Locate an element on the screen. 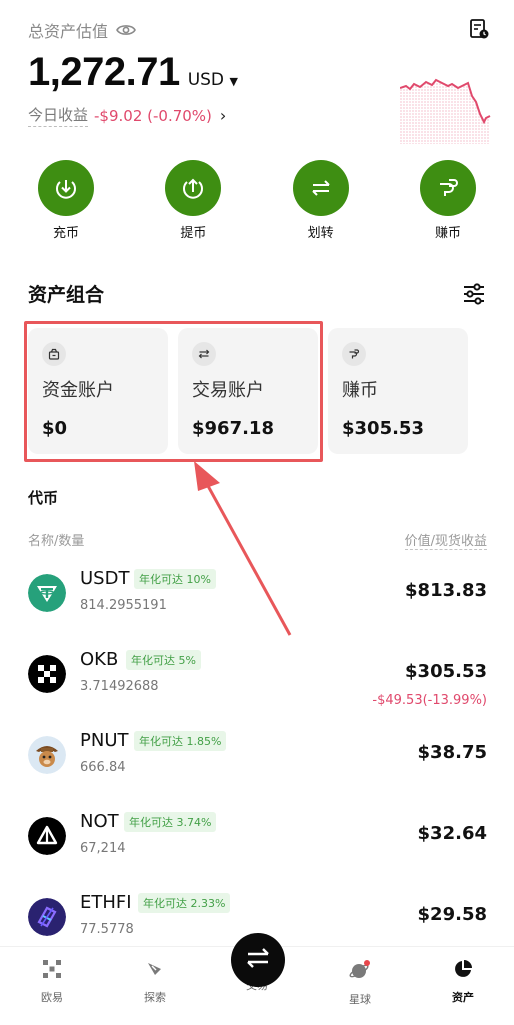 This screenshot has width=514, height=1025. token-column-header: 名称/数量 价值/现货收益 is located at coordinates (257, 540).